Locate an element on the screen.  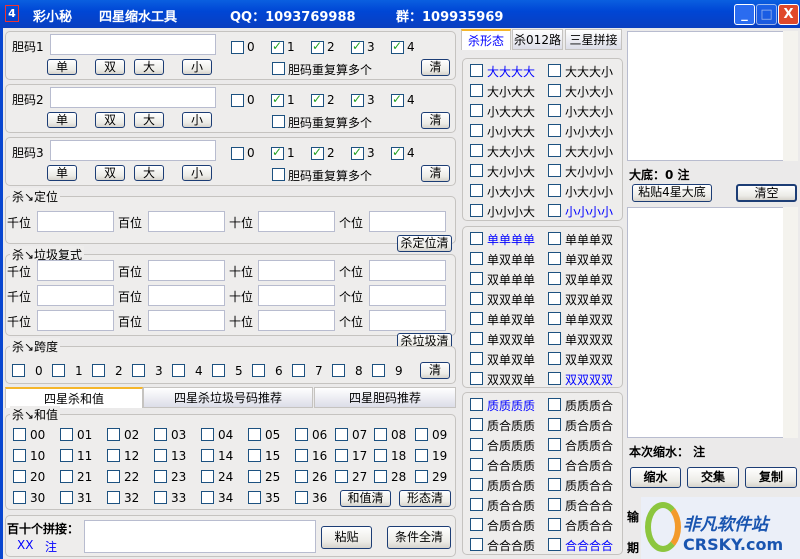
kill-span-clear-button: 清 is located at coordinates (435, 370).